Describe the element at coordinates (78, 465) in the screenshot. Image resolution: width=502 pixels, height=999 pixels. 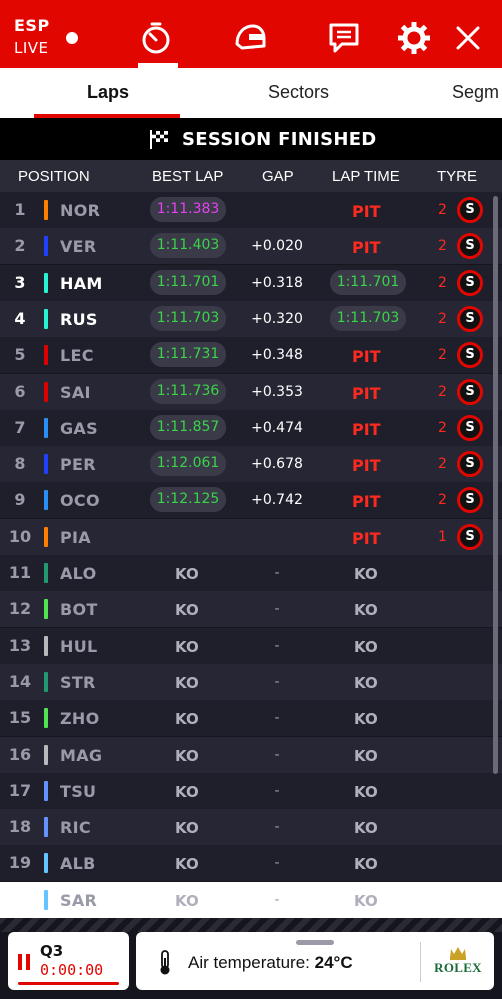
I see `driver-code: PER` at that location.